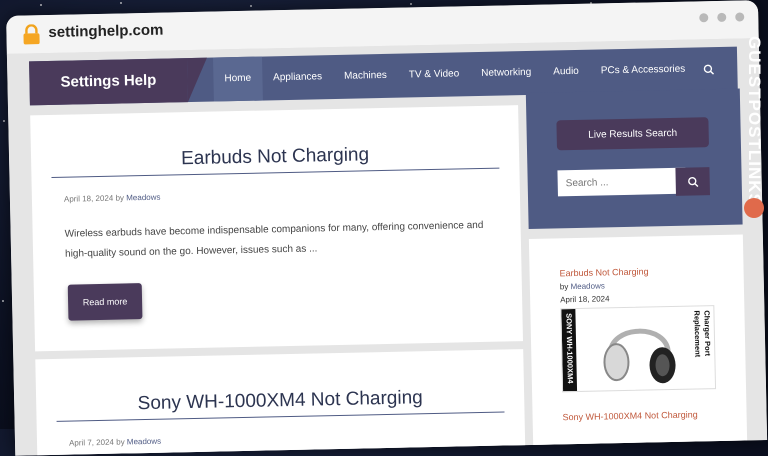 The height and width of the screenshot is (456, 768). What do you see at coordinates (585, 299) in the screenshot?
I see `recent-post-date: April 18, 2024` at bounding box center [585, 299].